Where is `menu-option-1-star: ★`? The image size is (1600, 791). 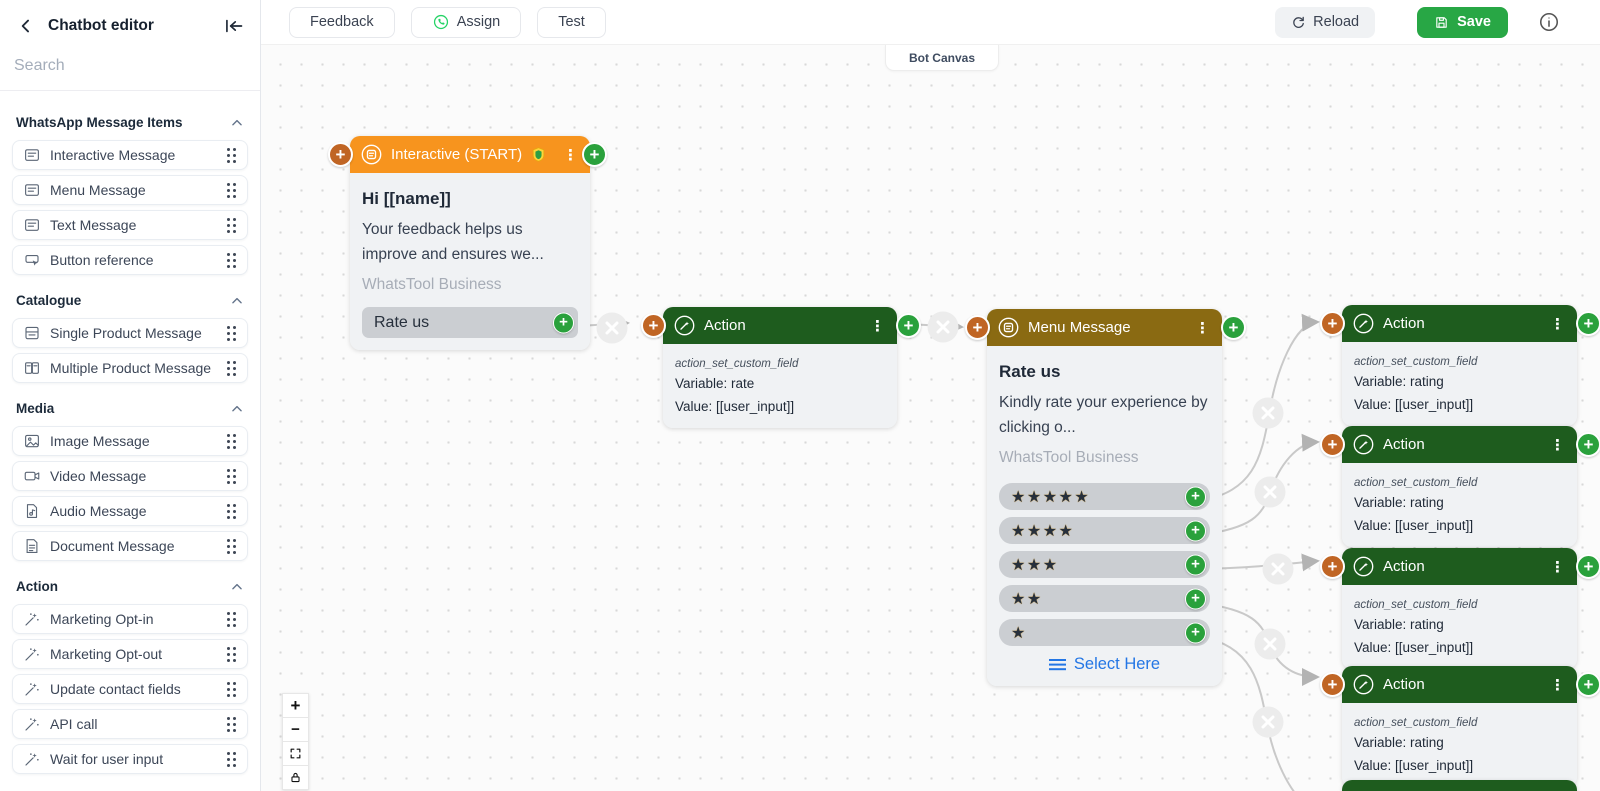
menu-option-1-star: ★ is located at coordinates (1104, 632).